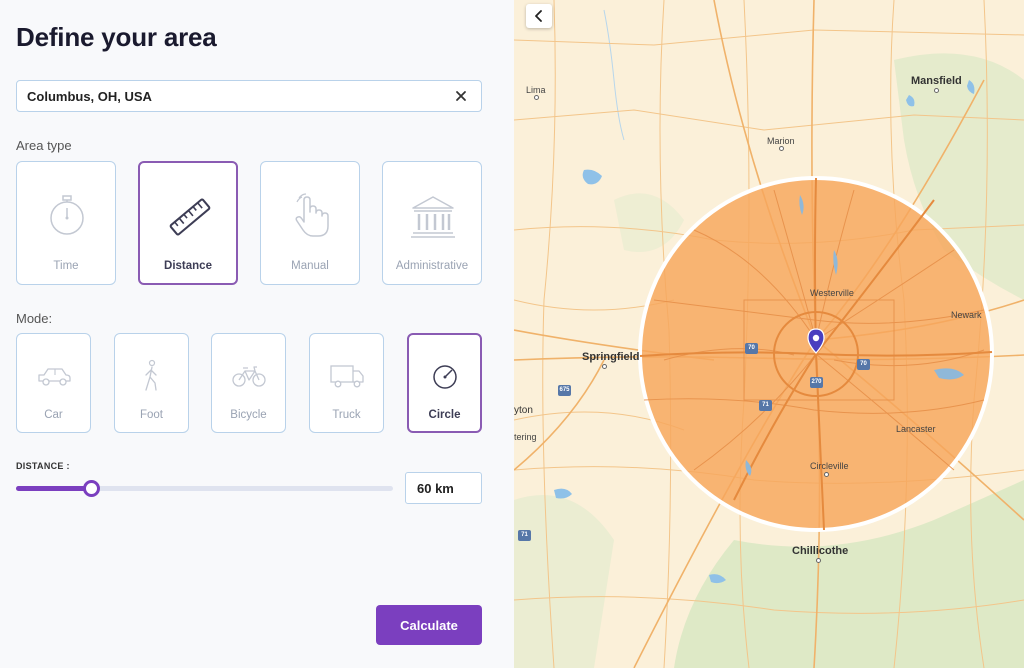 This screenshot has height=668, width=1024. What do you see at coordinates (536, 90) in the screenshot?
I see `place-lima: Lima` at bounding box center [536, 90].